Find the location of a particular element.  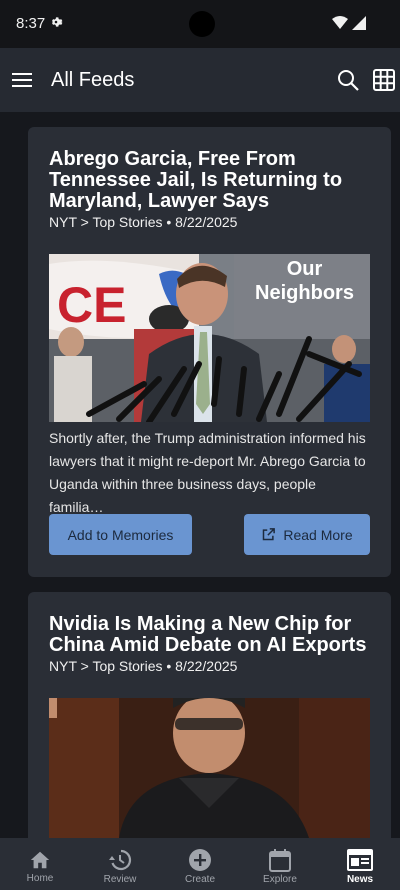

menu-icon is located at coordinates (22, 80).